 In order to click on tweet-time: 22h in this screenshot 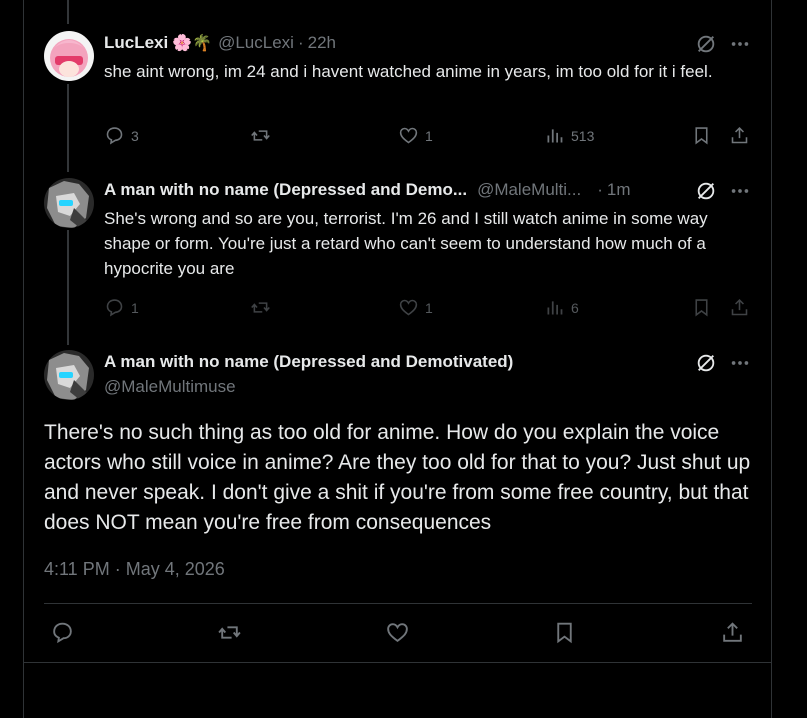, I will do `click(322, 43)`.